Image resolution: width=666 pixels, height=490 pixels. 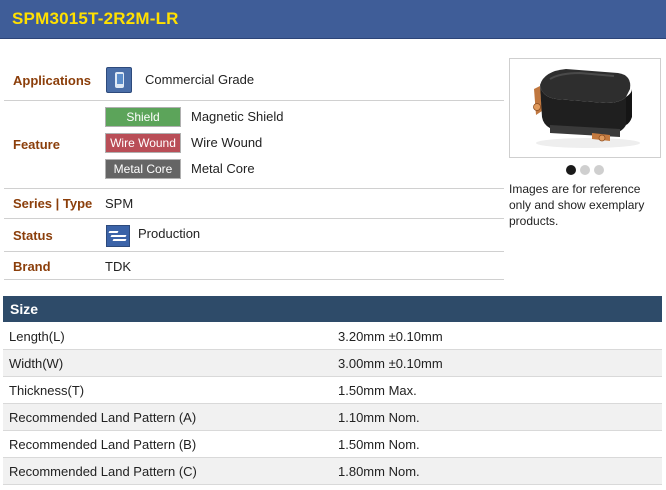 What do you see at coordinates (118, 236) in the screenshot?
I see `production-status-icon` at bounding box center [118, 236].